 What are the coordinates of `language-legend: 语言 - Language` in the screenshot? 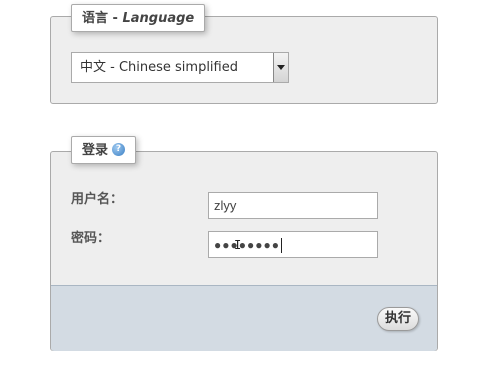 It's located at (138, 18).